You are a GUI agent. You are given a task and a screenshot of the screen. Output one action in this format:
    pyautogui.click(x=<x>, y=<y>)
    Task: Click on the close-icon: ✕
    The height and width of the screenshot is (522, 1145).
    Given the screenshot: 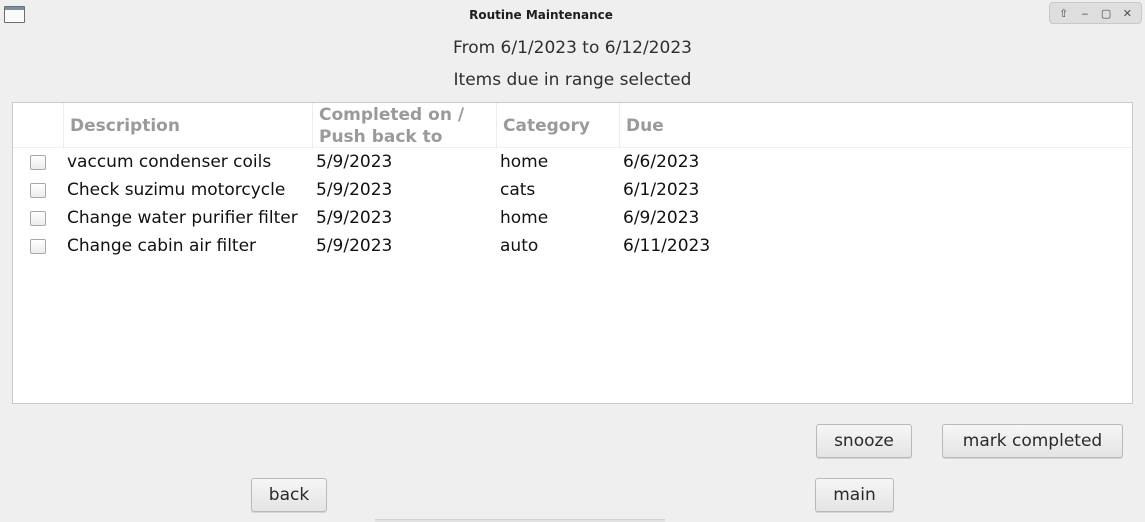 What is the action you would take?
    pyautogui.click(x=1127, y=13)
    